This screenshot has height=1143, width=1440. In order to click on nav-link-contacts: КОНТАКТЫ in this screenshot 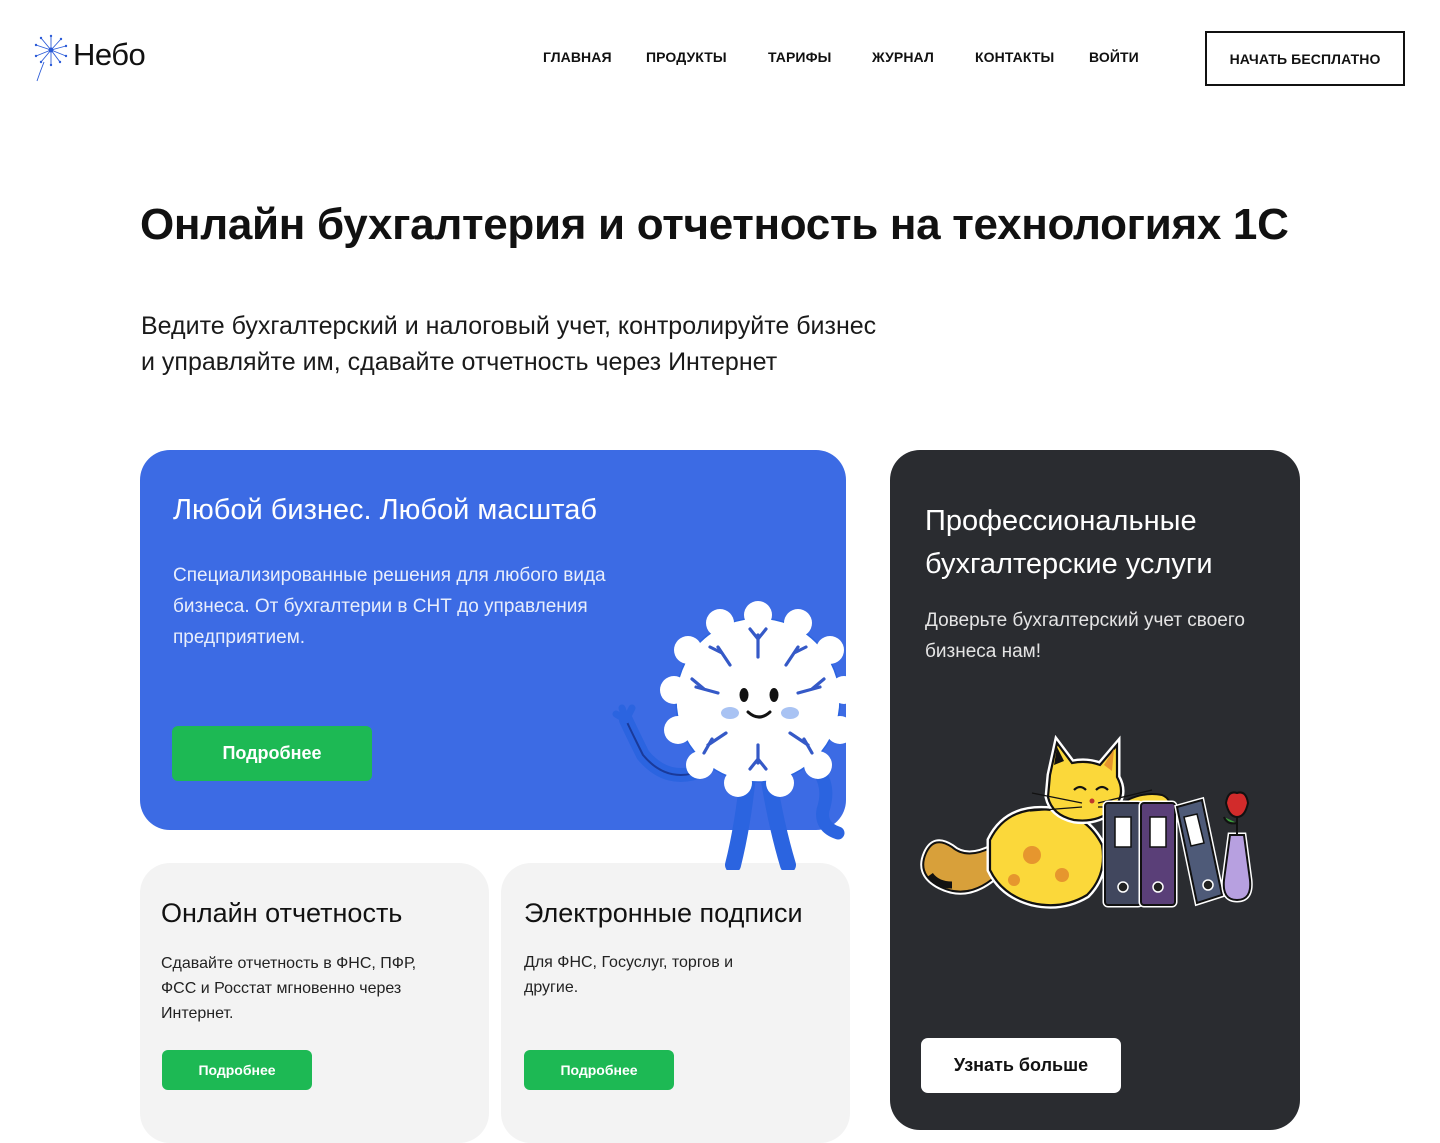, I will do `click(1014, 57)`.